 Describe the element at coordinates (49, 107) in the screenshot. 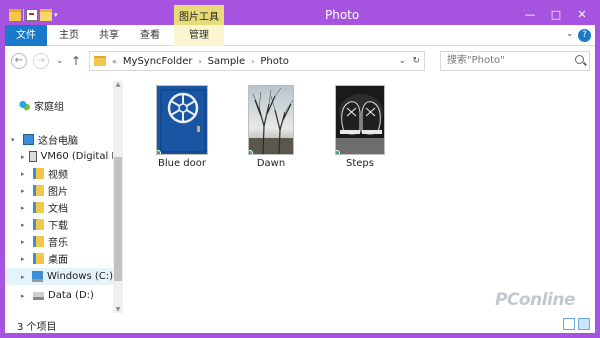

I see `nav-item-label: 家庭组` at that location.